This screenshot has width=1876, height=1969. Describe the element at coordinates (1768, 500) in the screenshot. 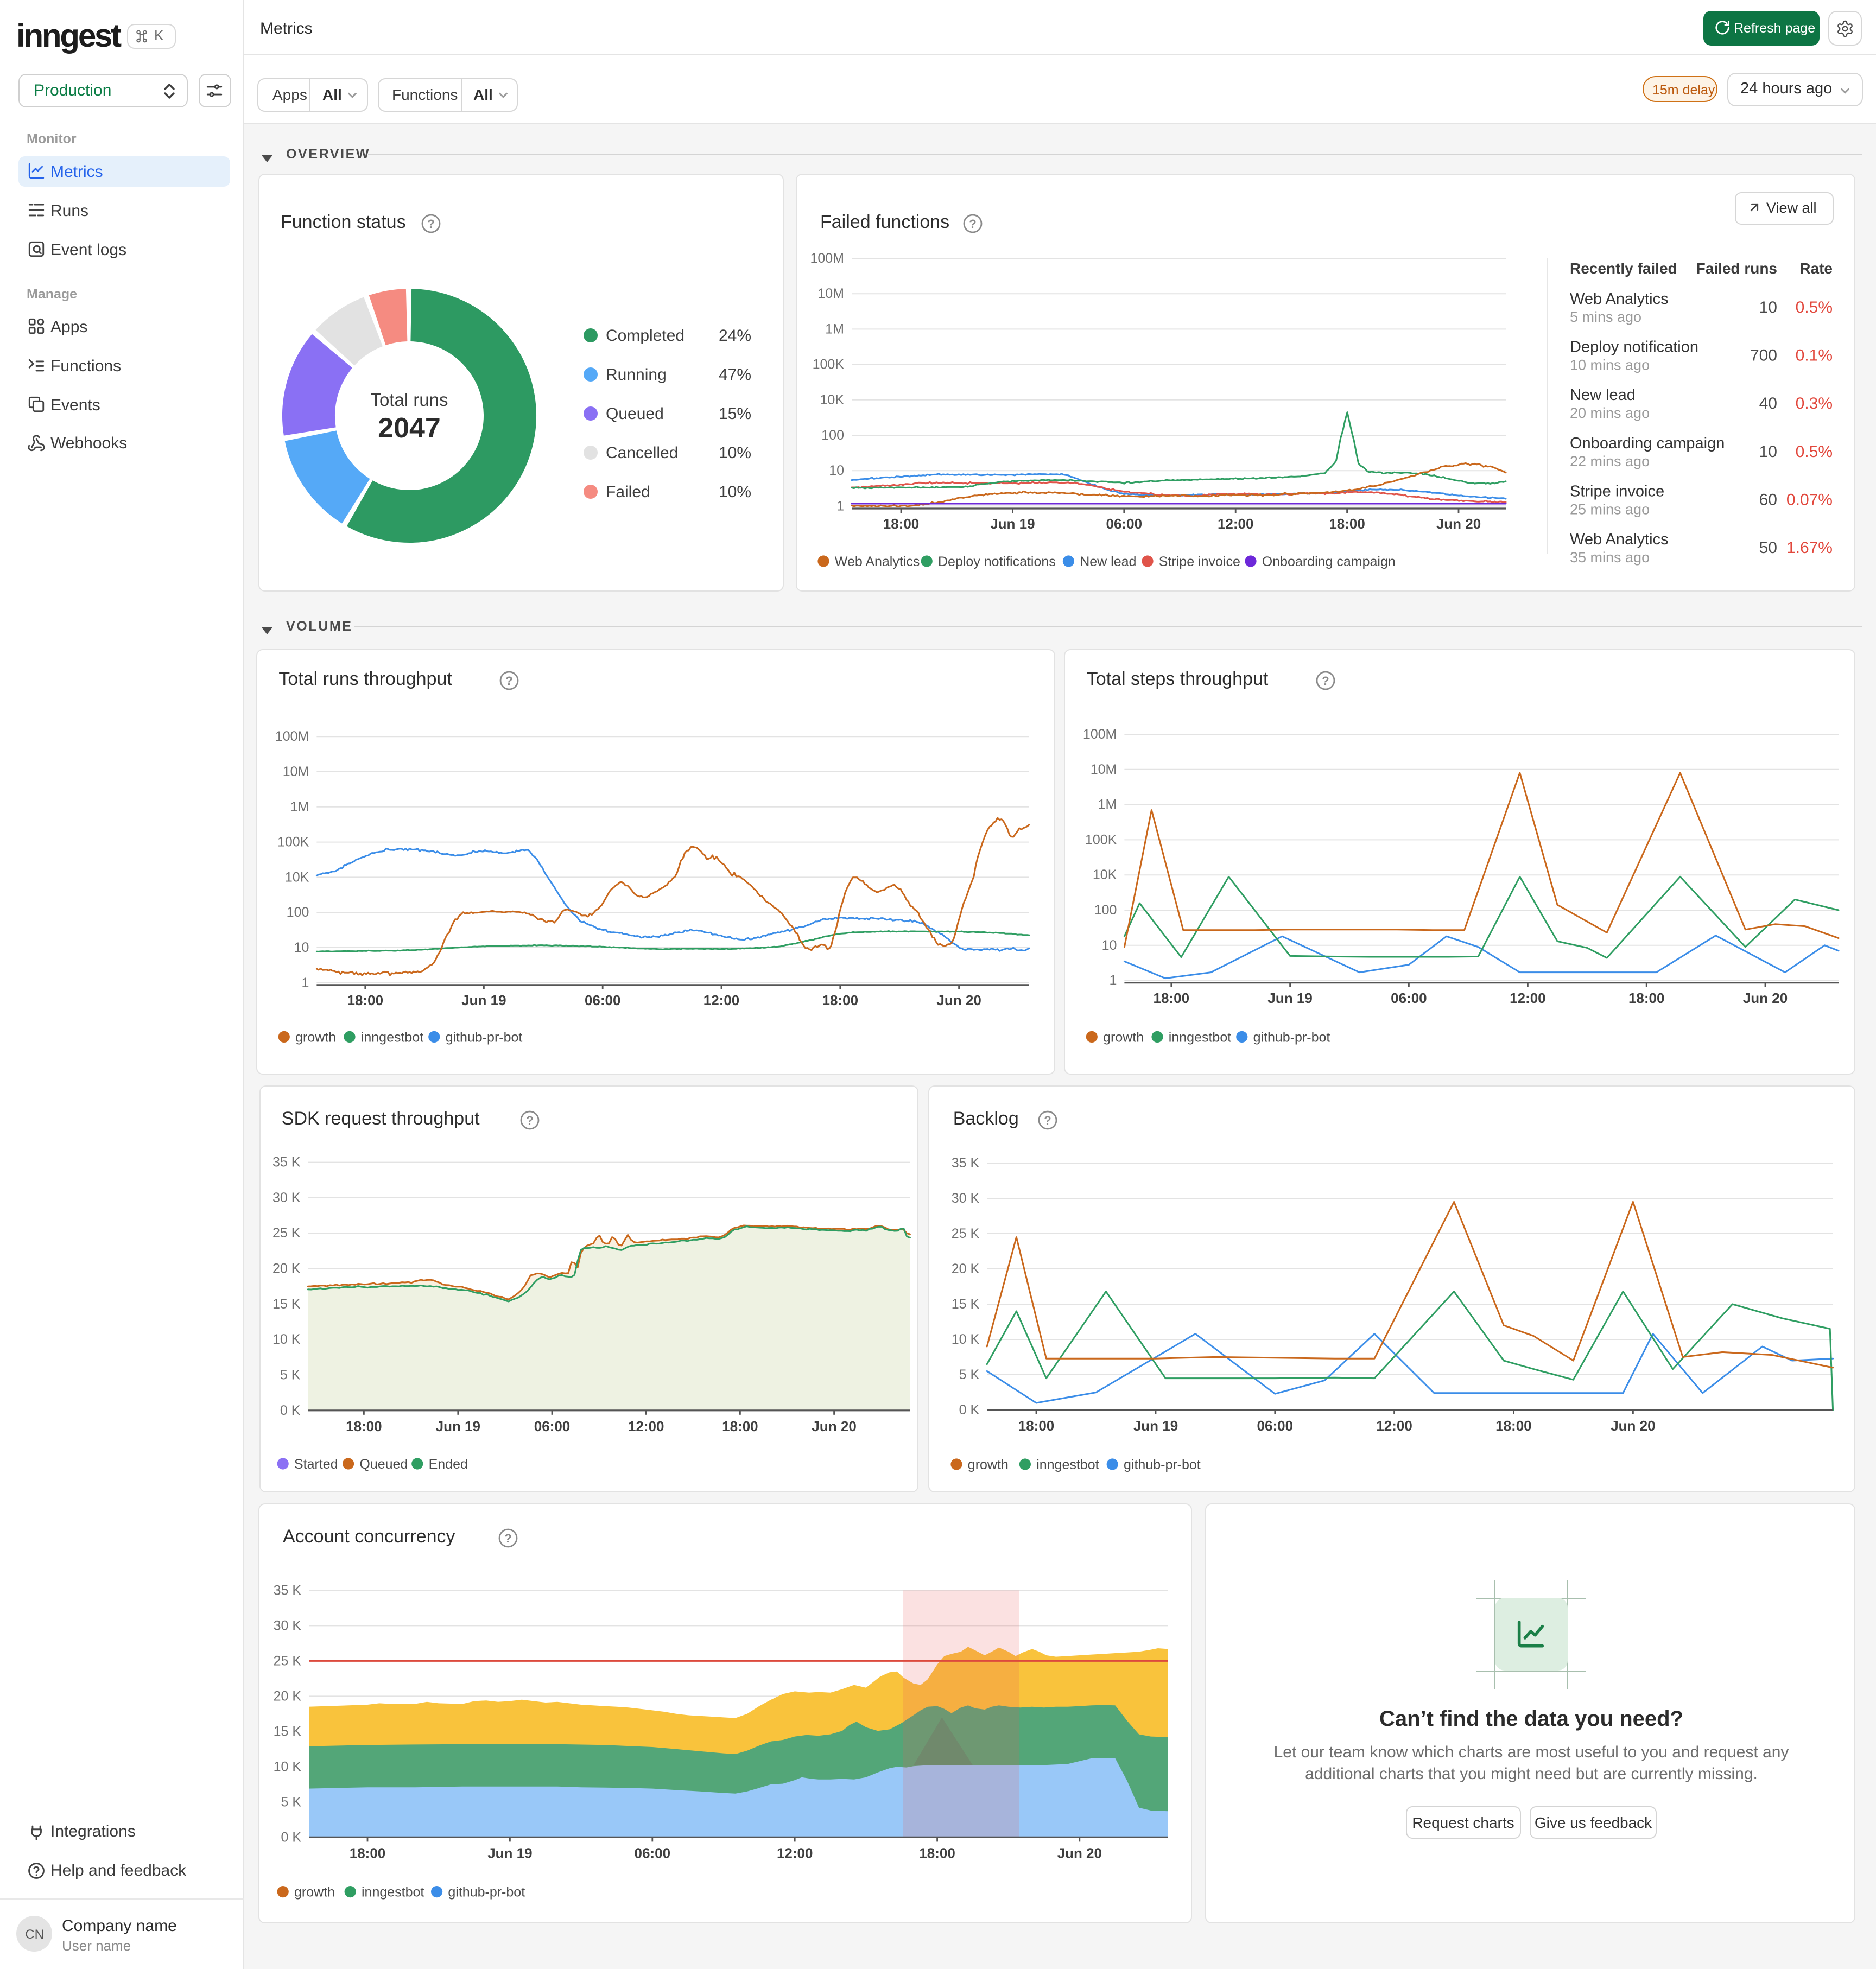

I see `svg-text: 60` at that location.